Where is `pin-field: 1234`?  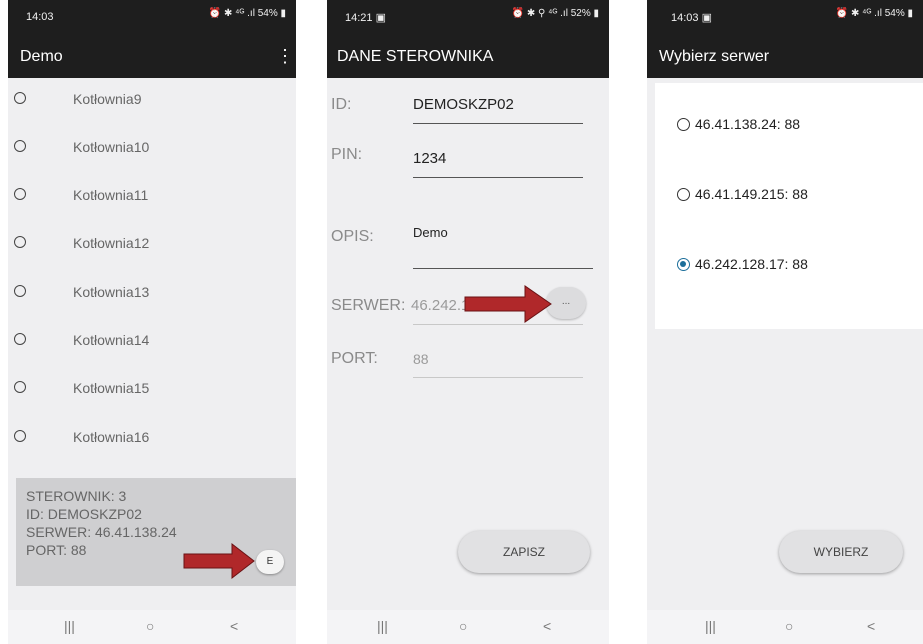
pin-field: 1234 is located at coordinates (429, 158).